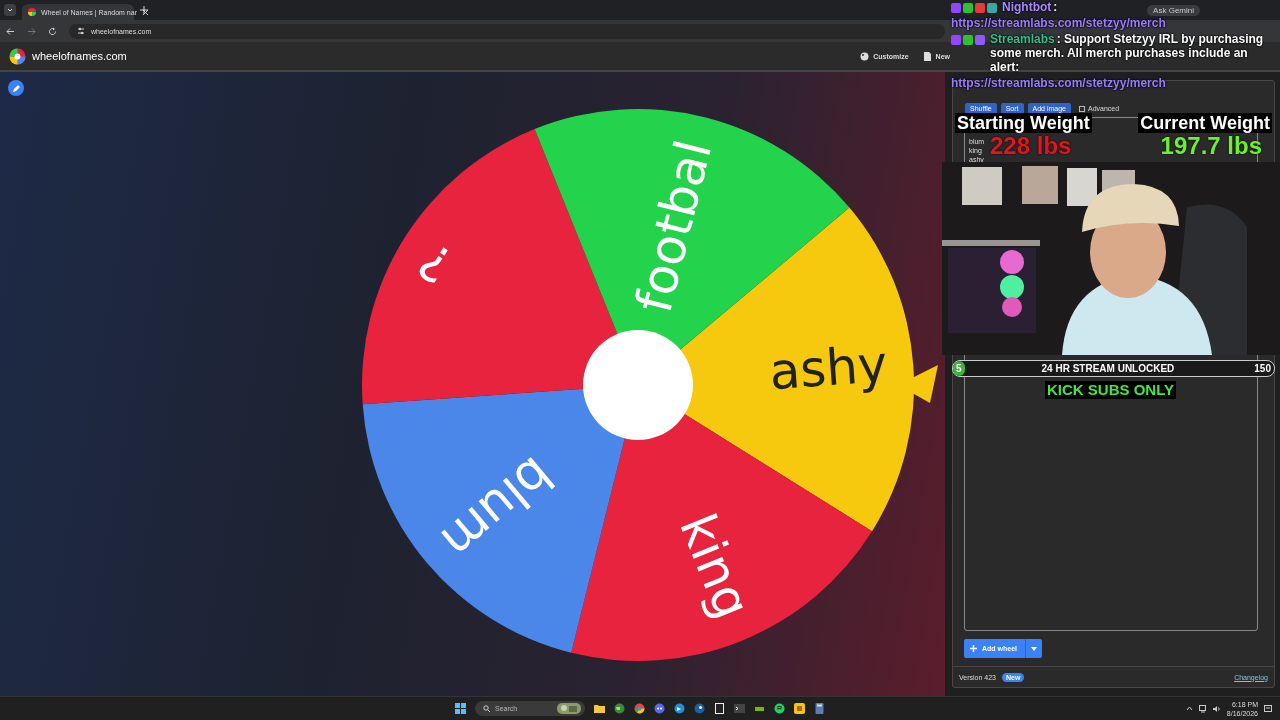 The width and height of the screenshot is (1280, 720). Describe the element at coordinates (1034, 648) in the screenshot. I see `caret-icon` at that location.